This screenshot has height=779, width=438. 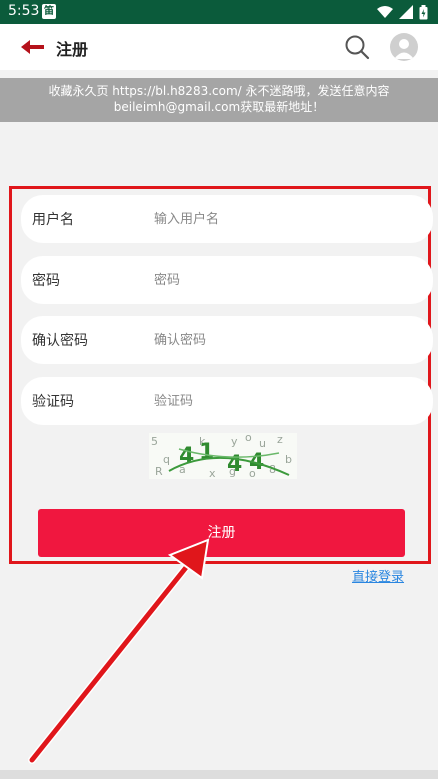 I want to click on nav-bar-strip, so click(x=219, y=774).